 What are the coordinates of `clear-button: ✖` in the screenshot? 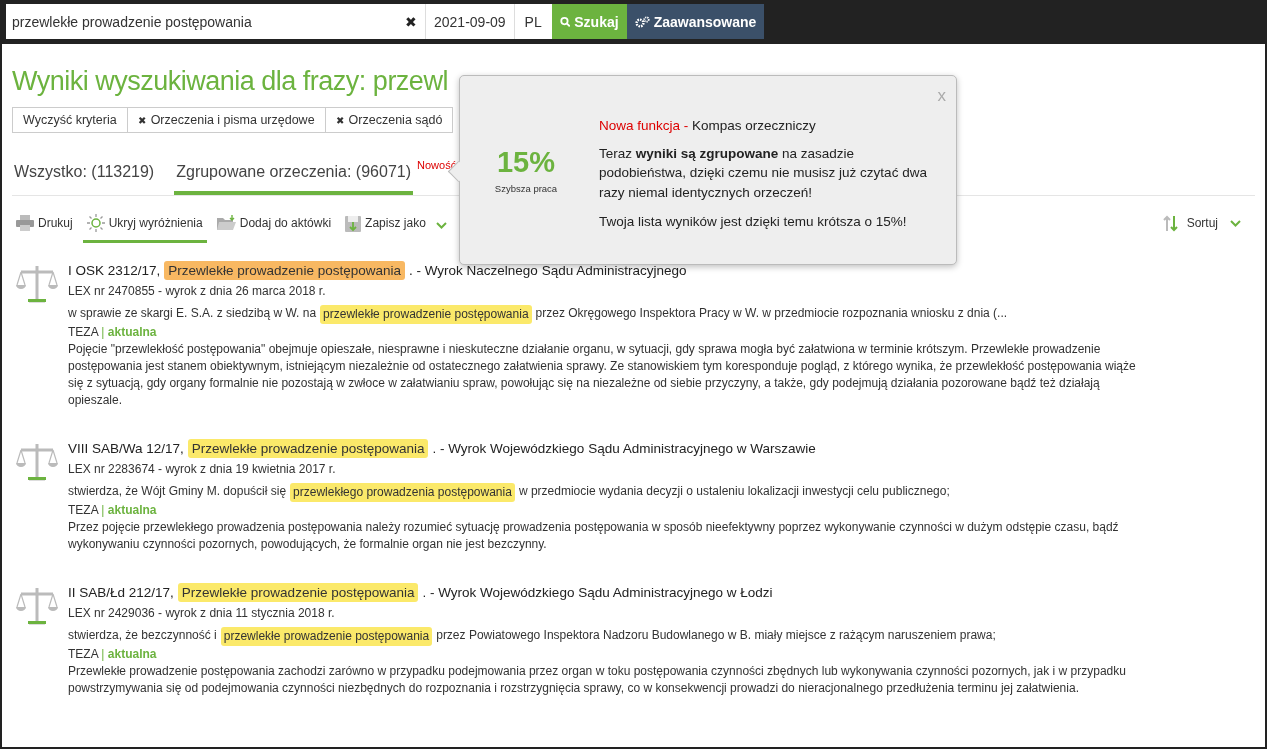 It's located at (411, 21).